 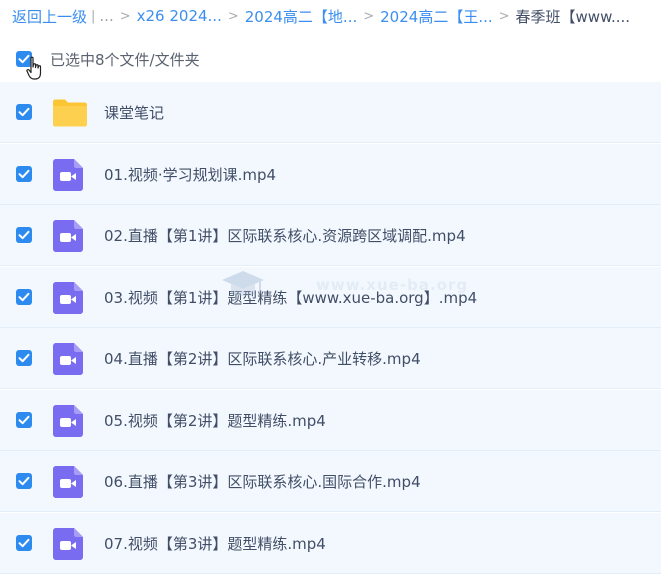 I want to click on file-name: 03.视频【第1讲】题型精练【www.xue-ba.org】.mp4, so click(x=290, y=297).